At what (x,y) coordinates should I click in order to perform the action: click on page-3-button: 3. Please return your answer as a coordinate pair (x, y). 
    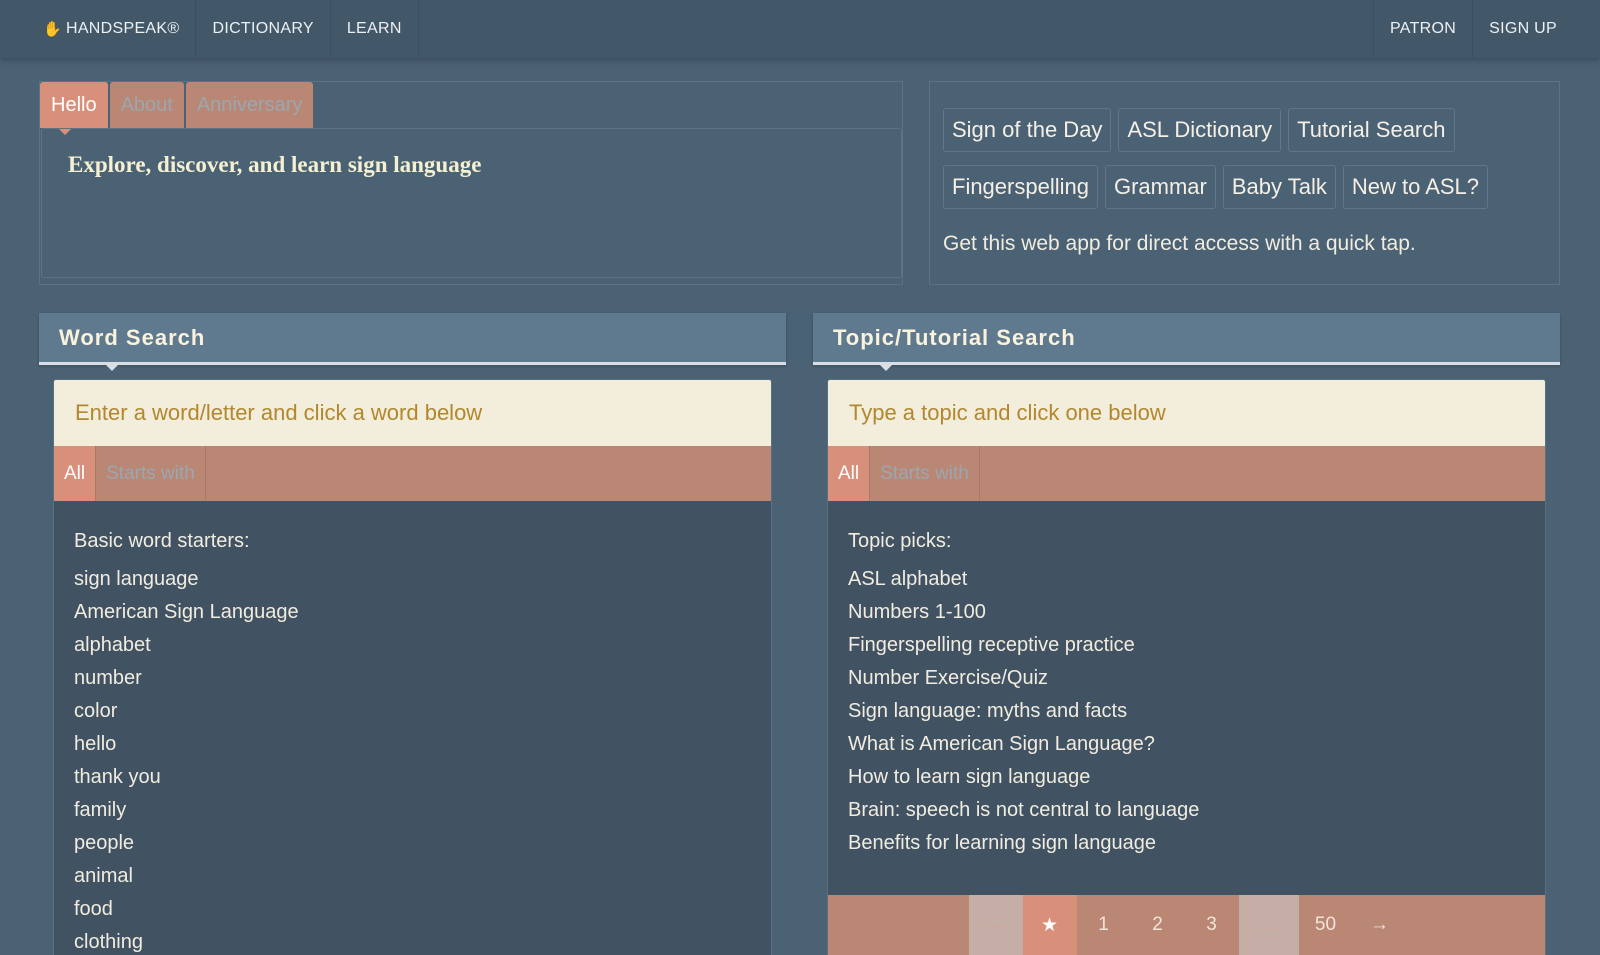
    Looking at the image, I should click on (1212, 925).